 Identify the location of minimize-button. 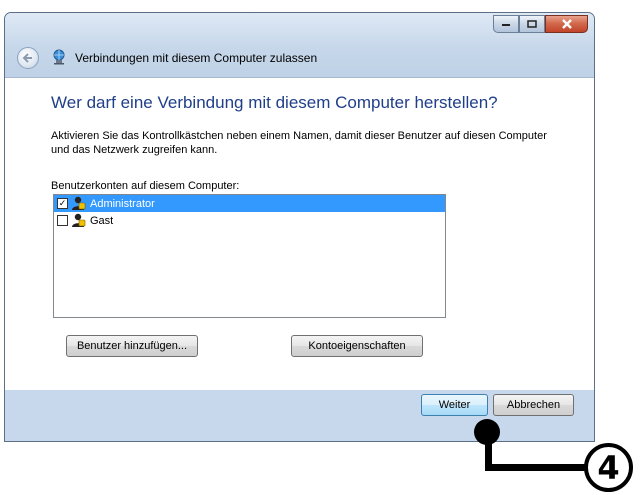
(506, 24).